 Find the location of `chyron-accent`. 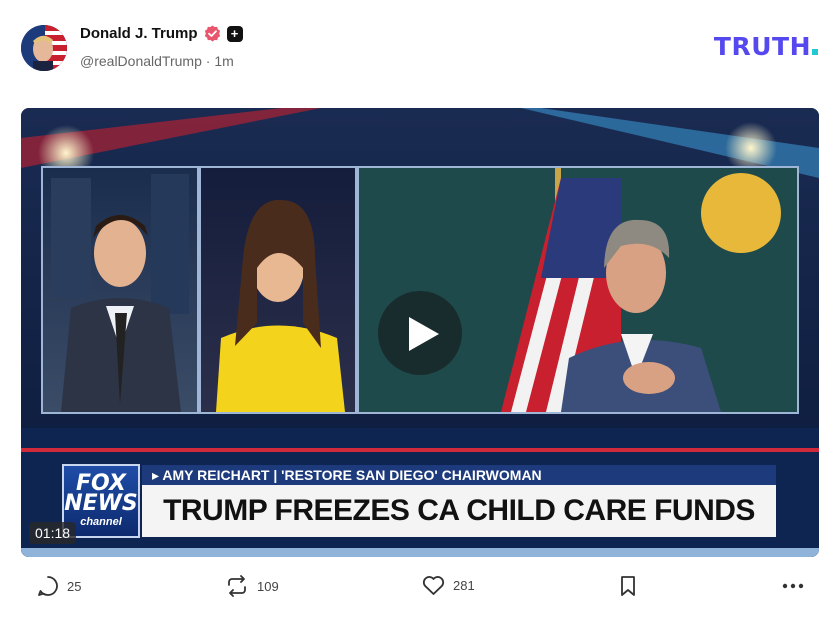

chyron-accent is located at coordinates (420, 450).